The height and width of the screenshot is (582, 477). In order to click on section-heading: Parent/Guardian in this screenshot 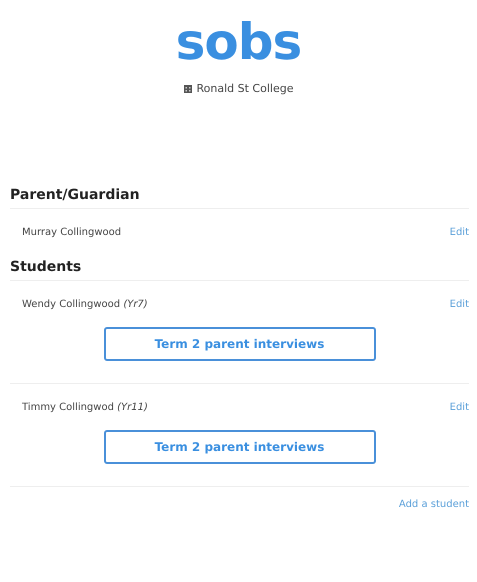, I will do `click(75, 195)`.